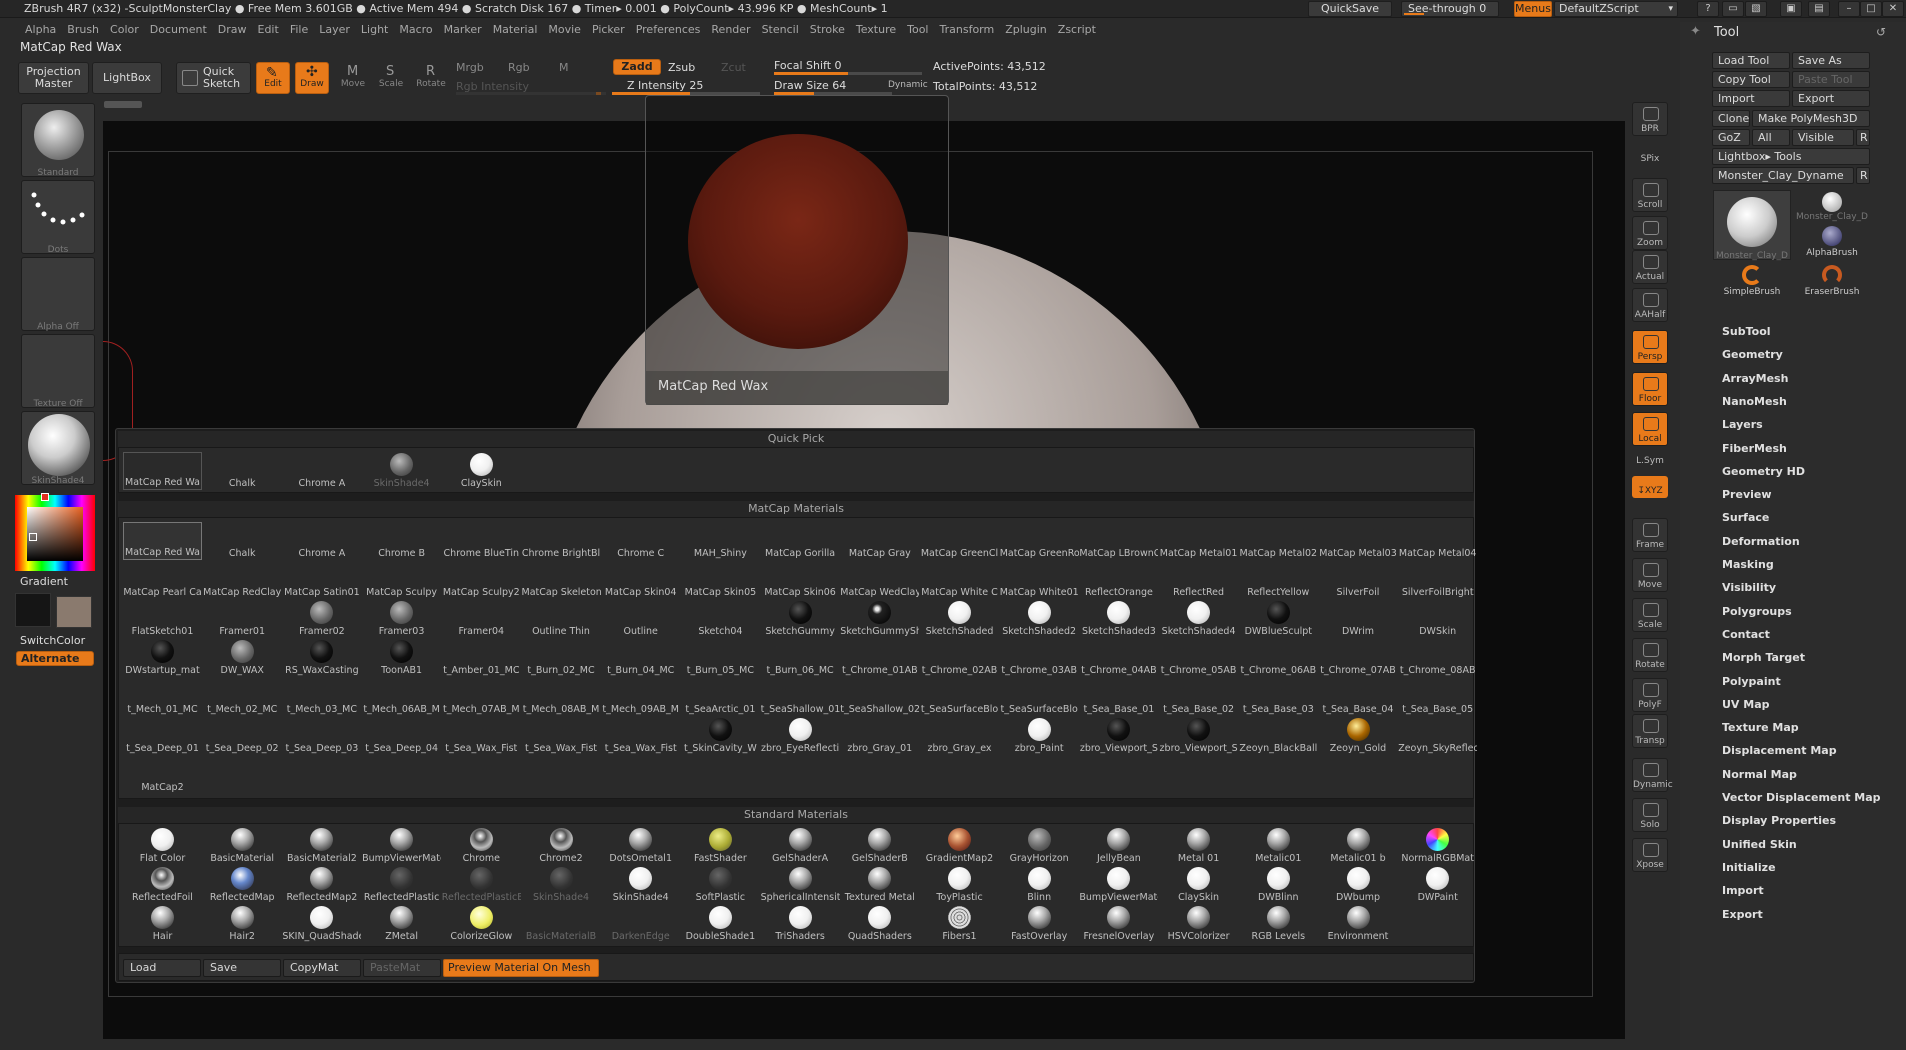 The height and width of the screenshot is (1050, 1906). Describe the element at coordinates (720, 924) in the screenshot. I see `standard-material-item: DoubleShade1` at that location.